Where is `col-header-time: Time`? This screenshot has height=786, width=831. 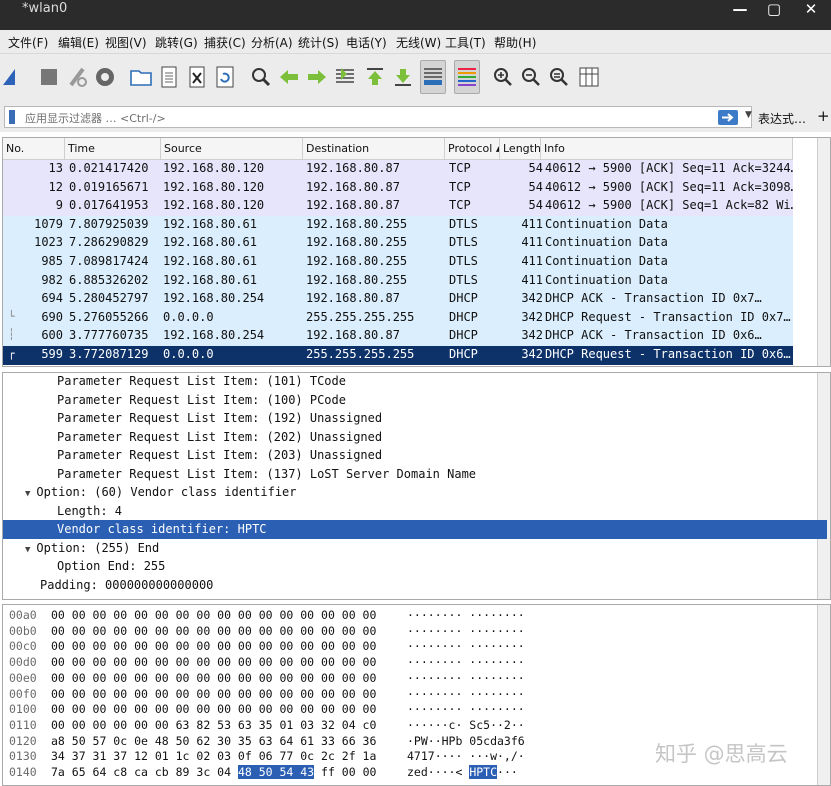
col-header-time: Time is located at coordinates (113, 149).